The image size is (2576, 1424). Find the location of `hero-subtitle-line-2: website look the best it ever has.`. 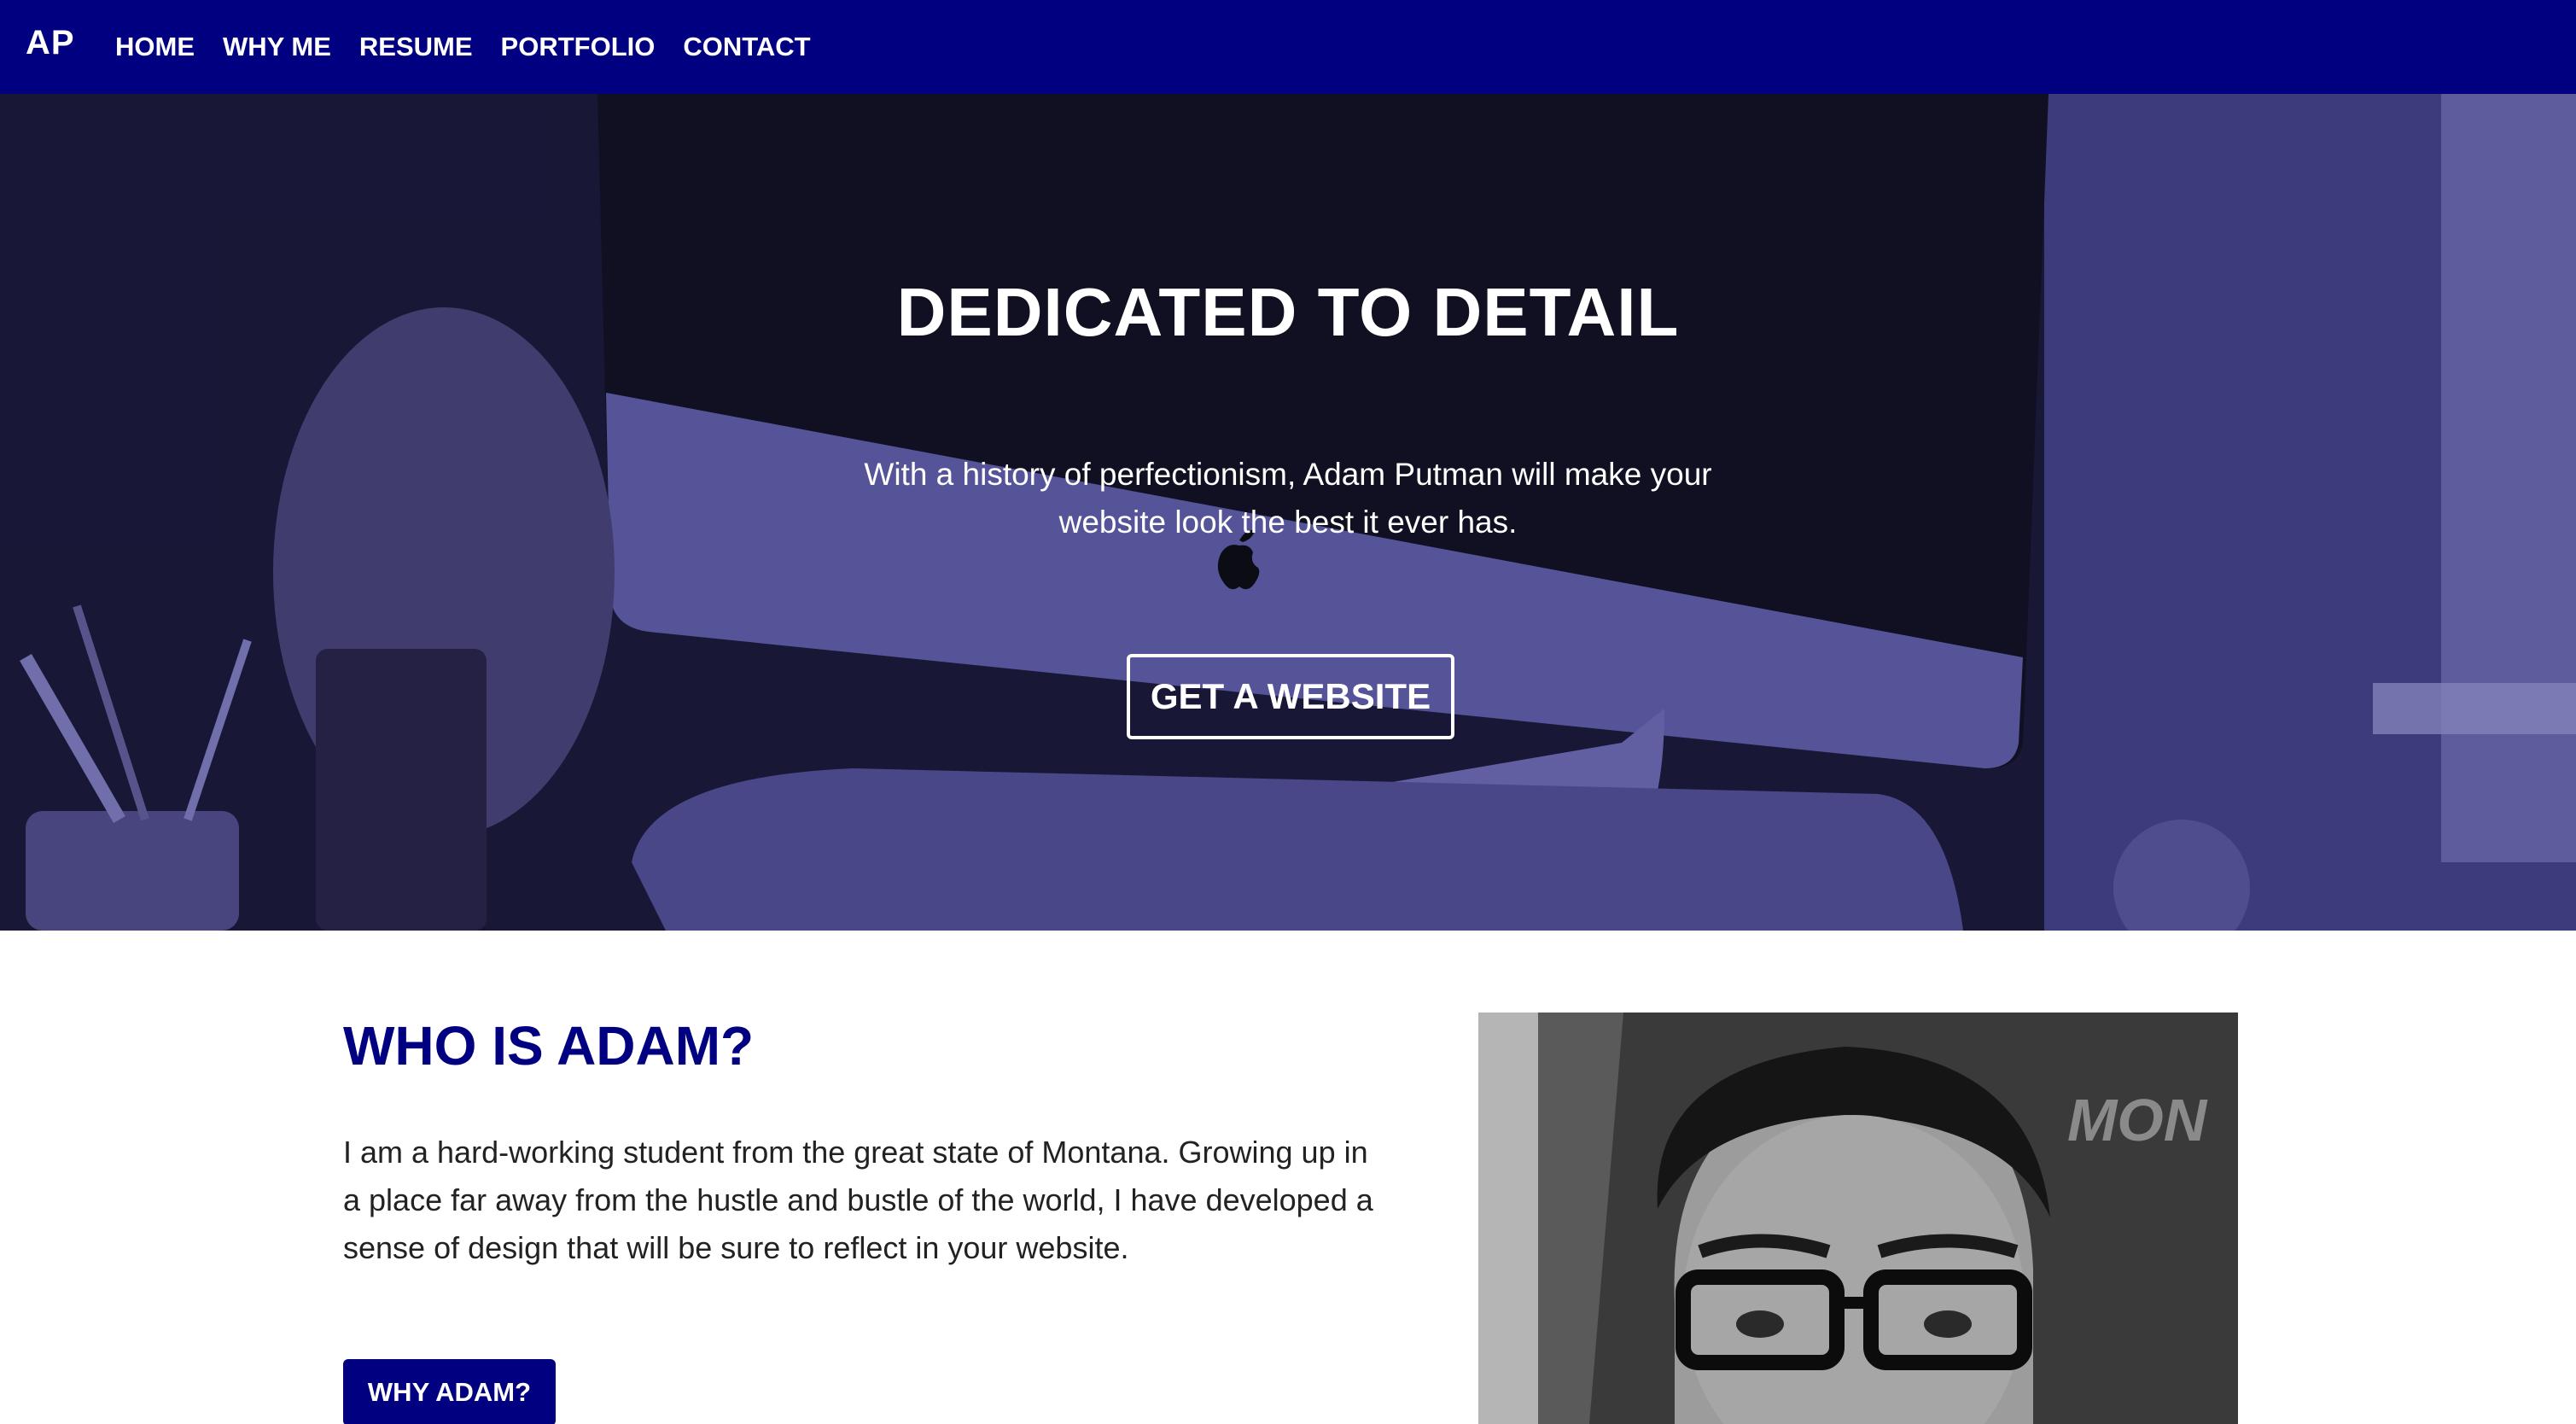

hero-subtitle-line-2: website look the best it ever has. is located at coordinates (1288, 522).